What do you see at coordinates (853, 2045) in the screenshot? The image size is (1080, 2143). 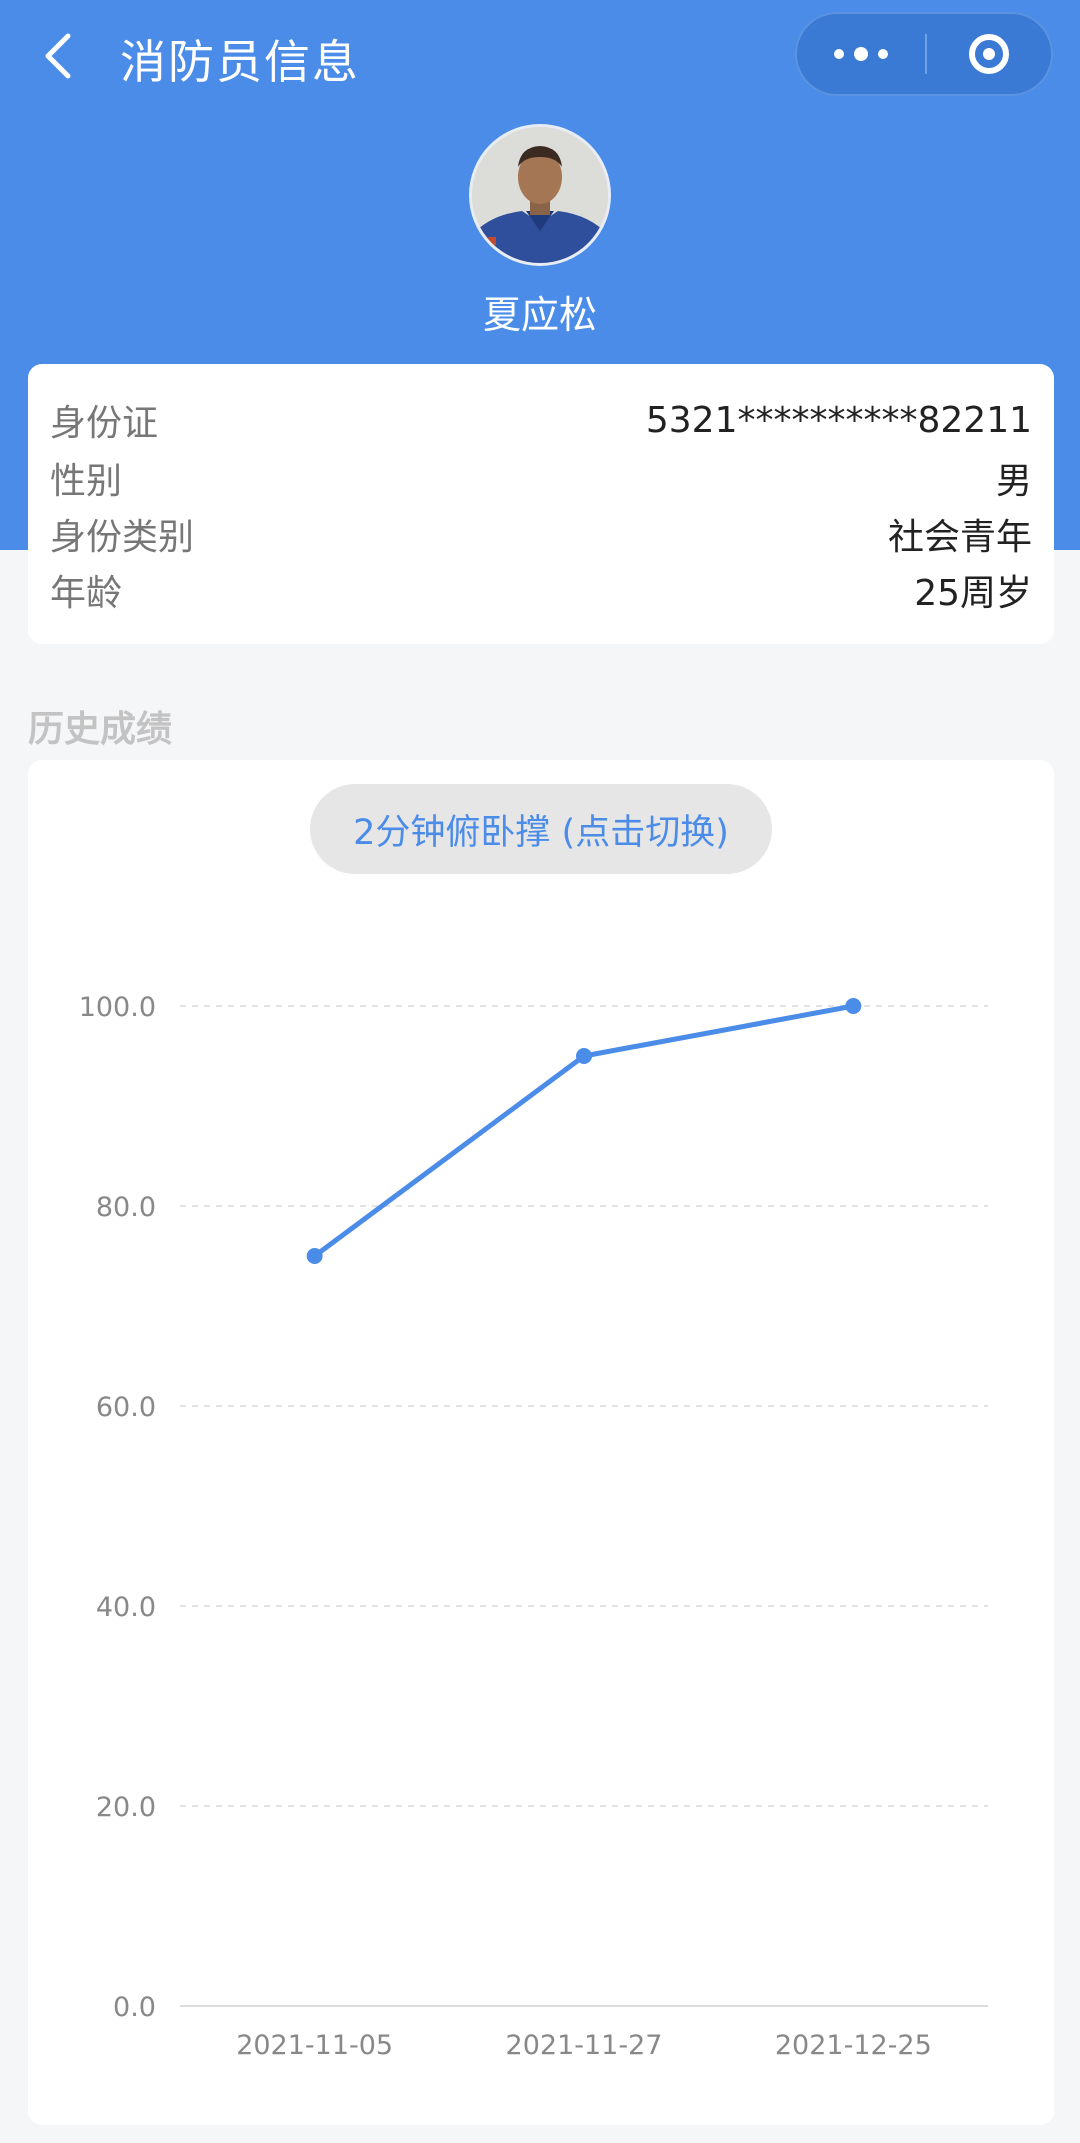 I see `x-tick-label: 2021-12-25` at bounding box center [853, 2045].